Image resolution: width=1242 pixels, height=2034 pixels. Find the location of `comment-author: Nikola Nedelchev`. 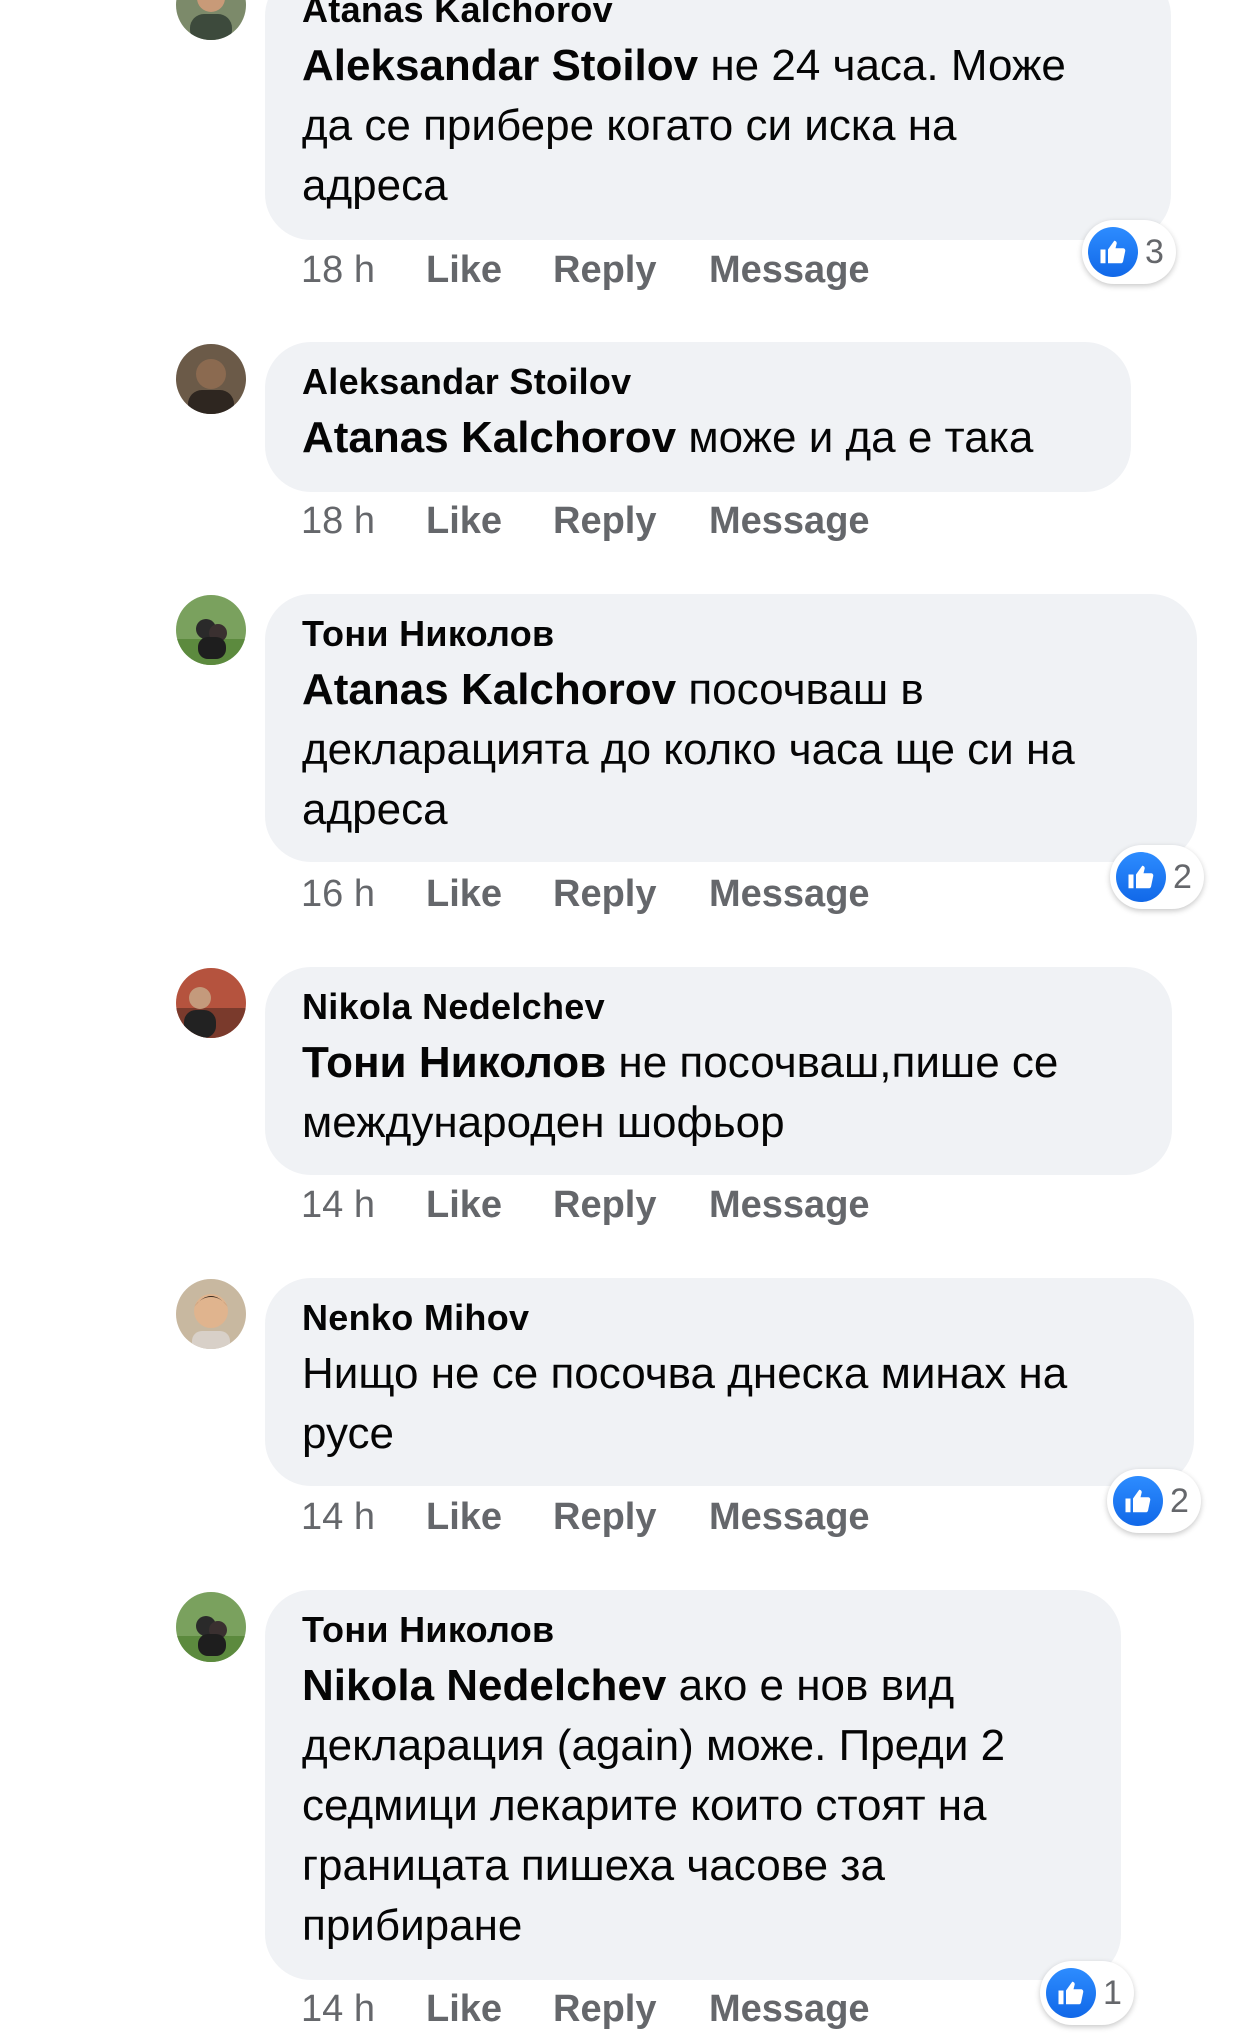

comment-author: Nikola Nedelchev is located at coordinates (719, 1007).